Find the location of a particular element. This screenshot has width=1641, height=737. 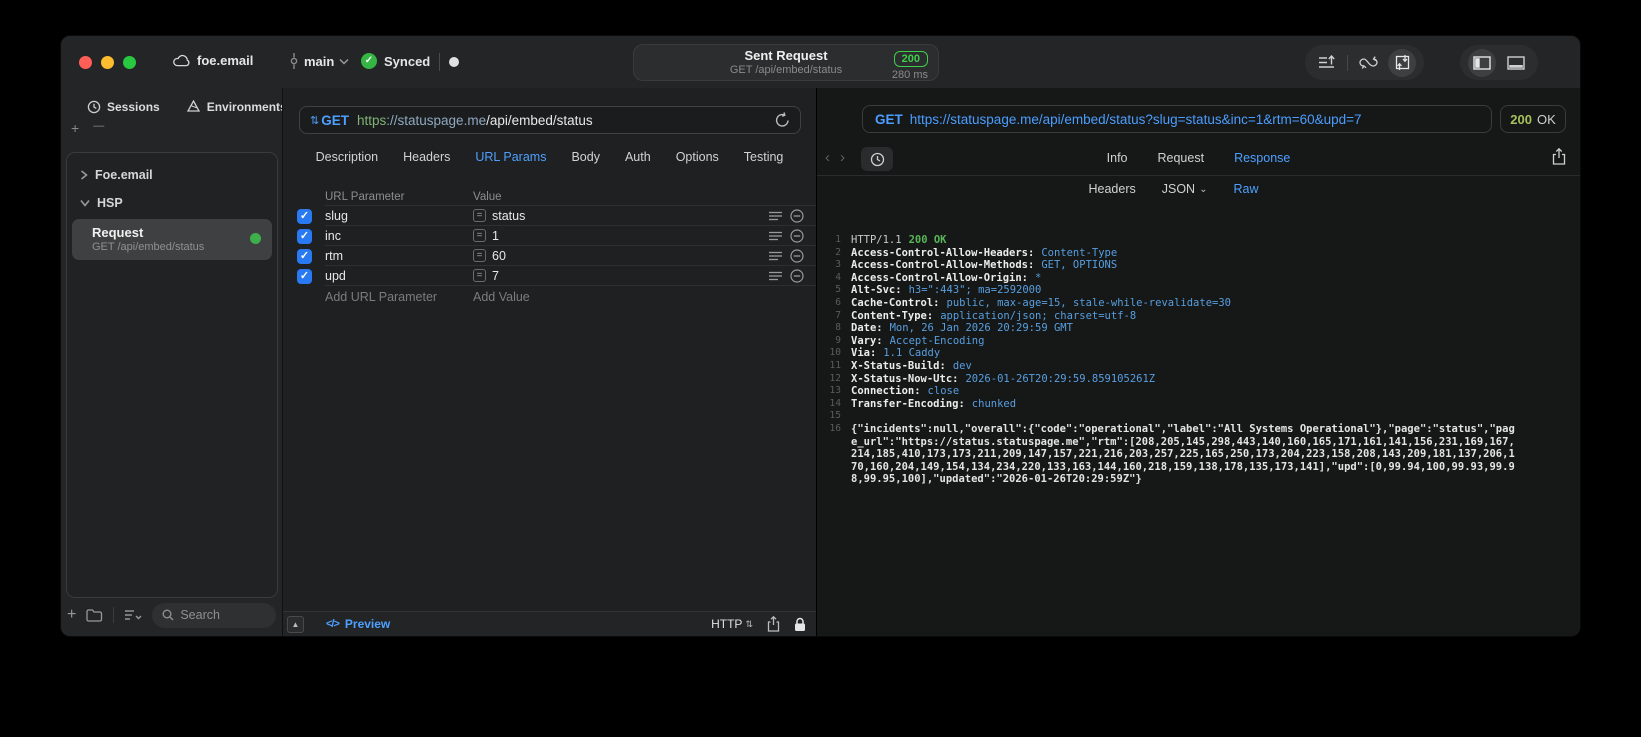

tab-request: Request is located at coordinates (1181, 158).